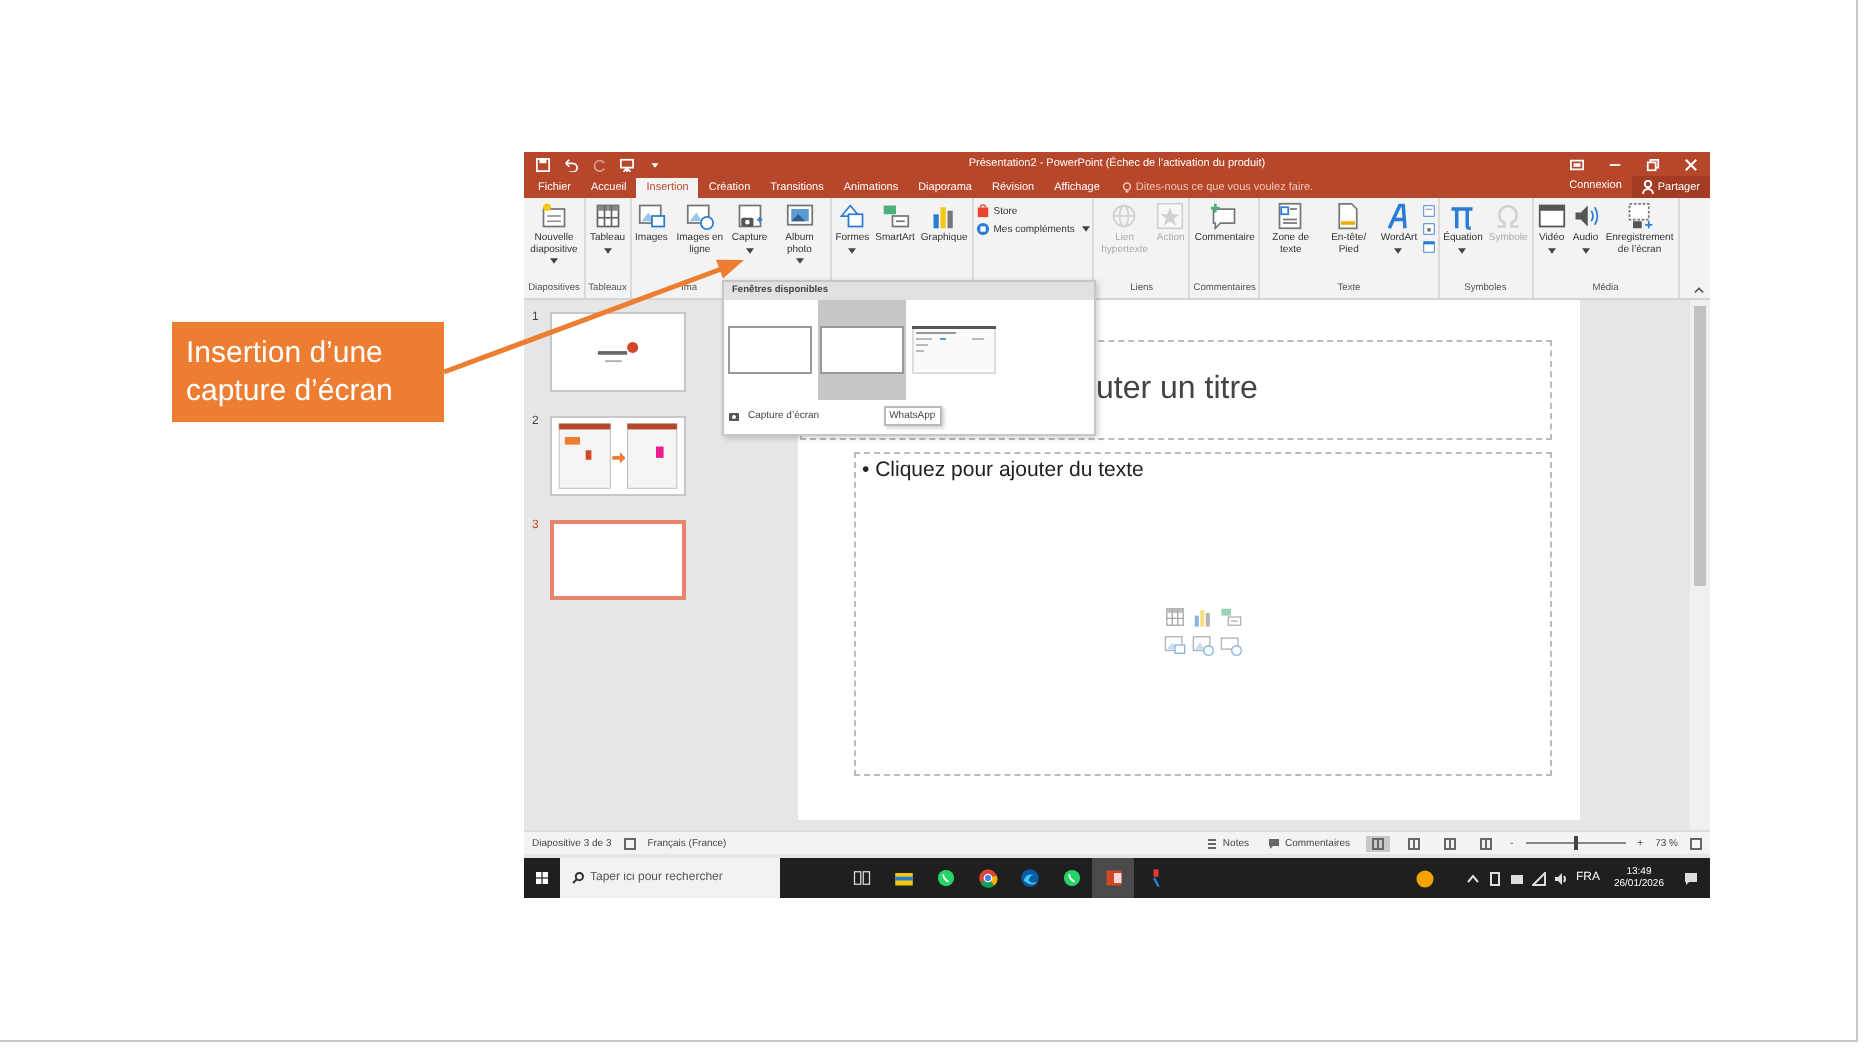 This screenshot has height=1050, width=1868. I want to click on spelling-icon, so click(629, 843).